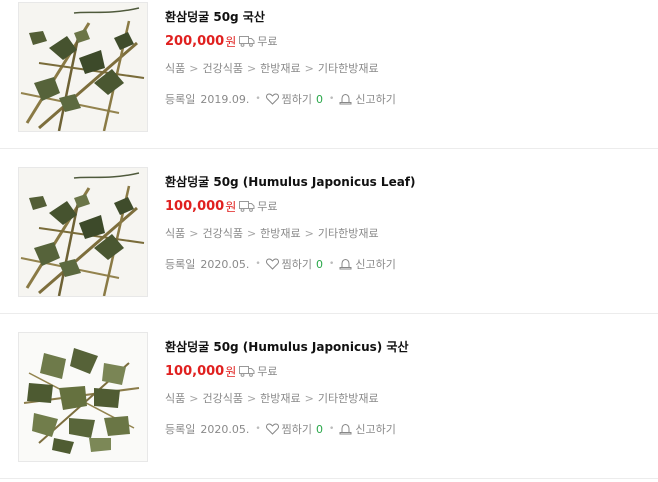 The image size is (658, 482). What do you see at coordinates (215, 16) in the screenshot?
I see `product-title: 환삼덩굴 50g 국산` at bounding box center [215, 16].